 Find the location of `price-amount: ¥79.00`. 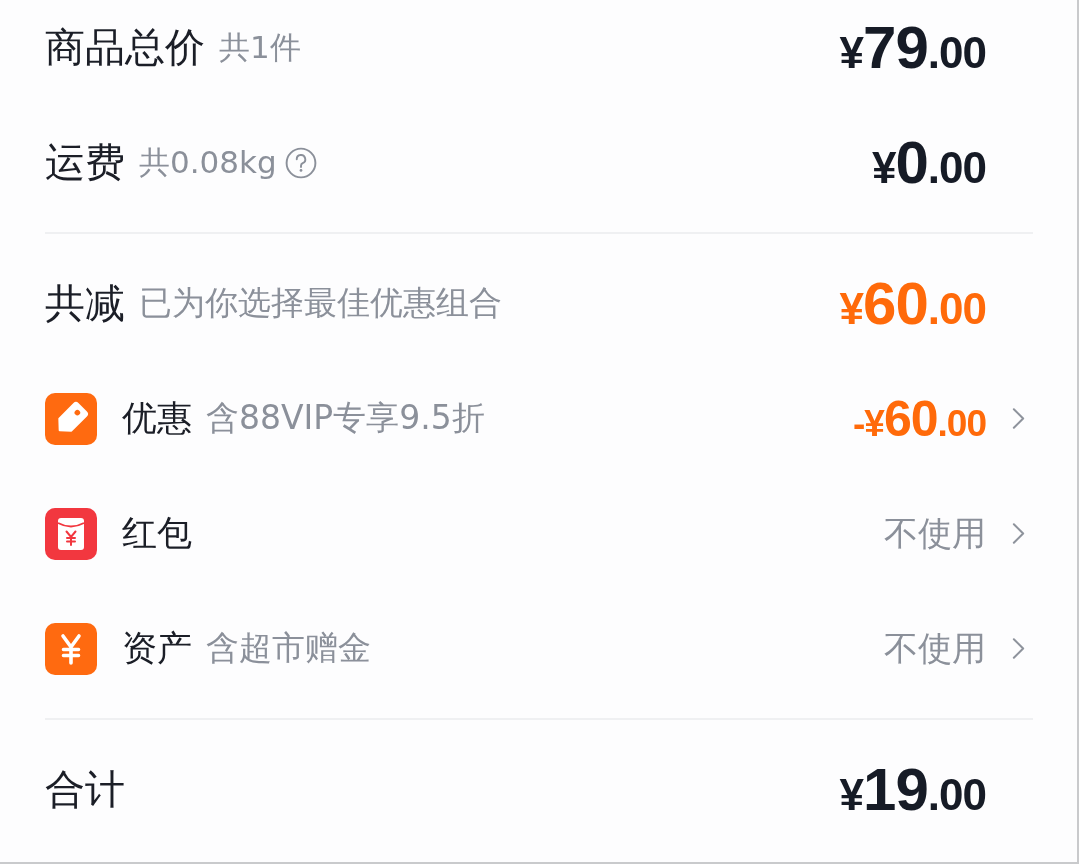

price-amount: ¥79.00 is located at coordinates (912, 47).